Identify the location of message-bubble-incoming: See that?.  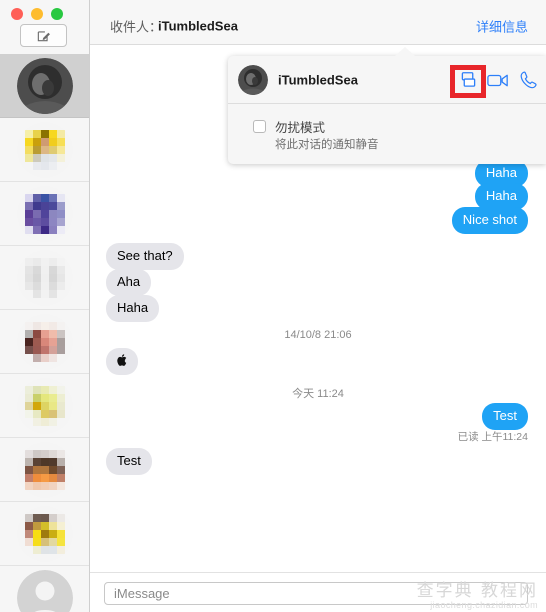
(145, 256).